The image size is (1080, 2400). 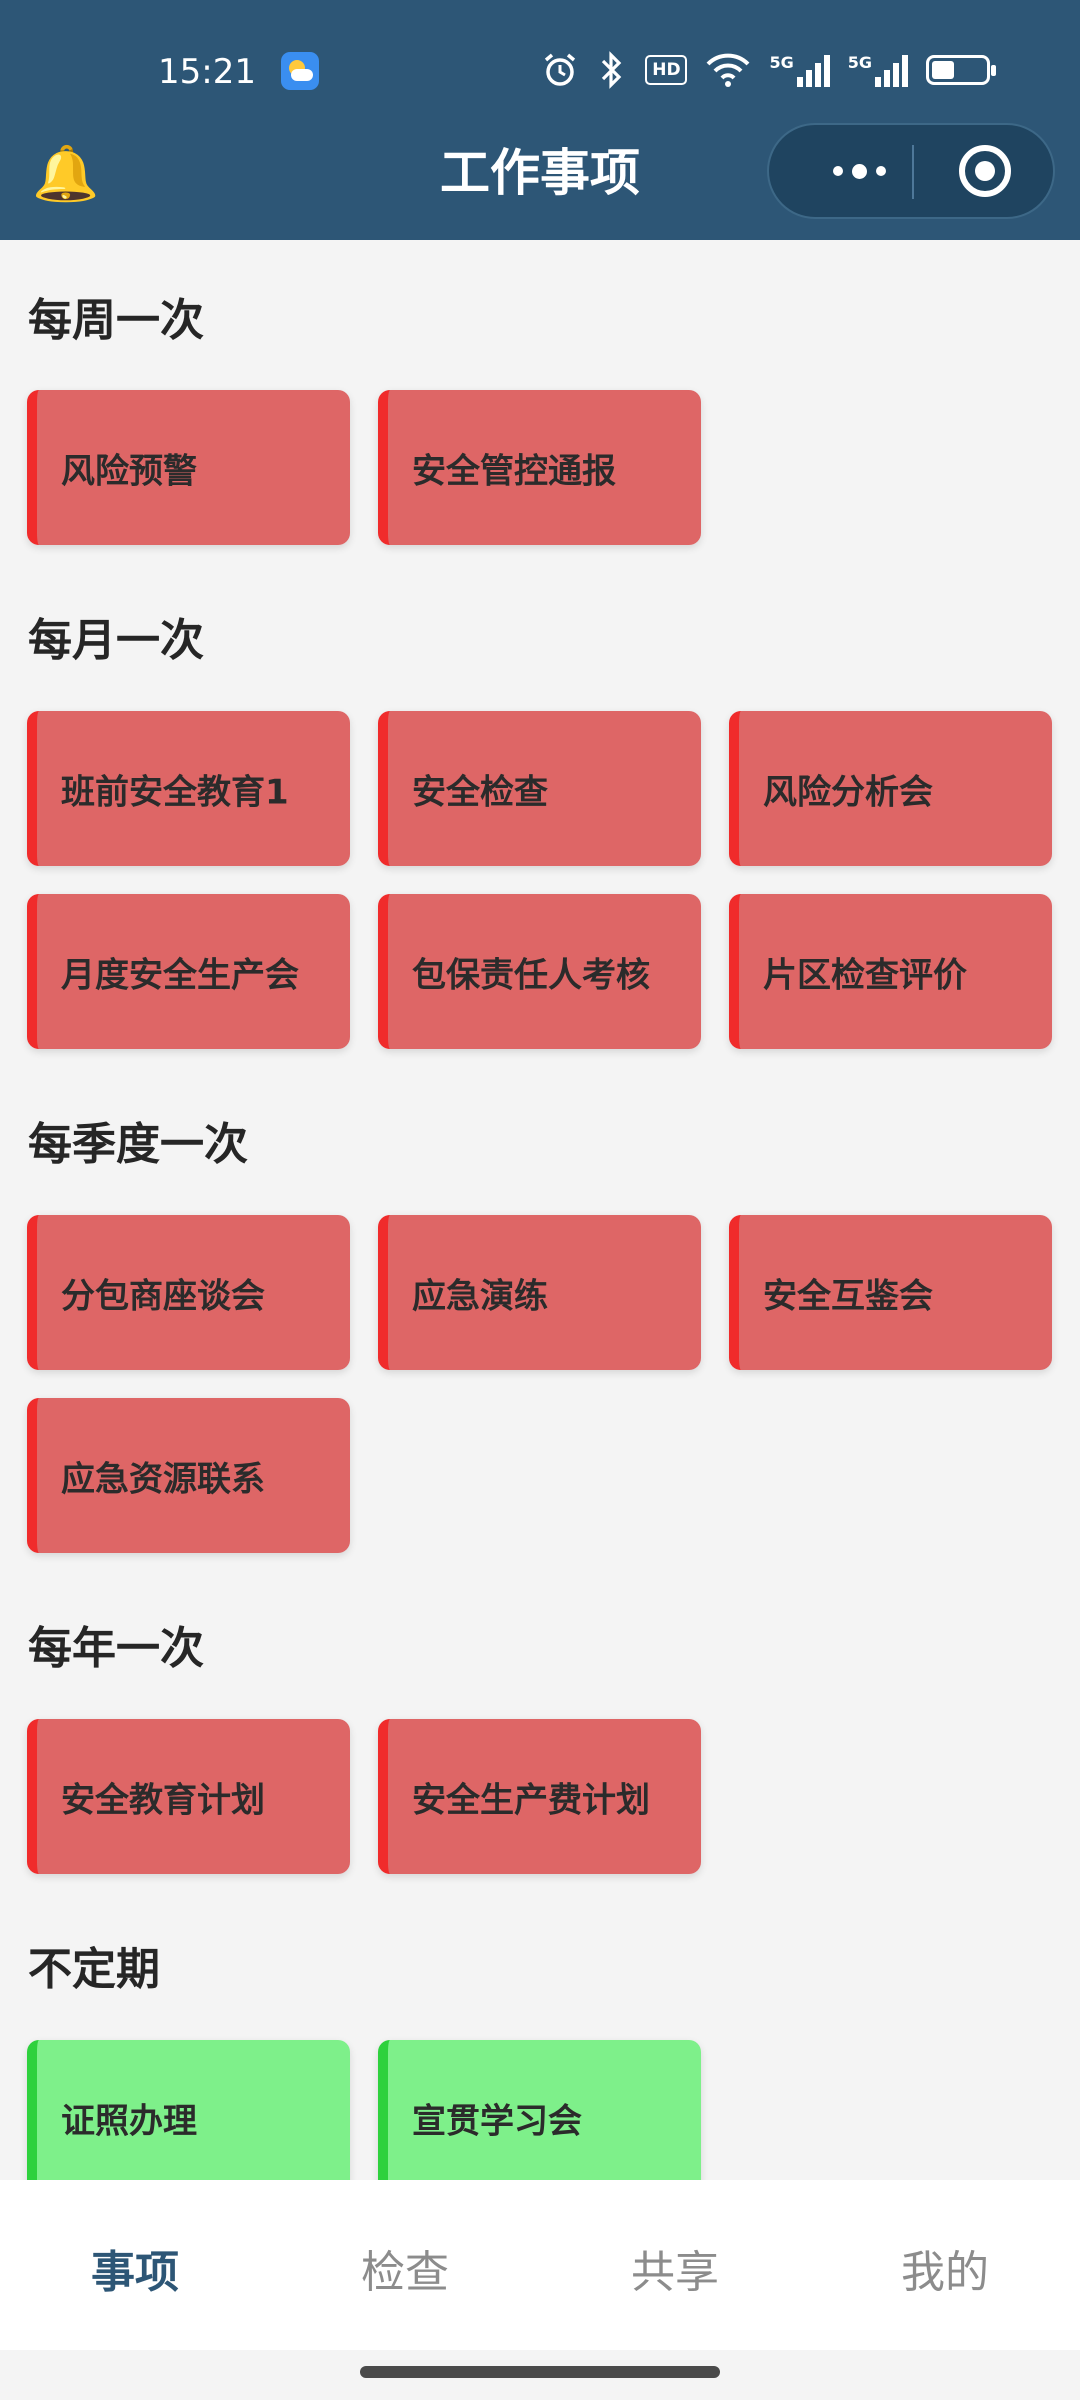 I want to click on card-publicity-study-meeting: 宣贯学习会, so click(x=539, y=2110).